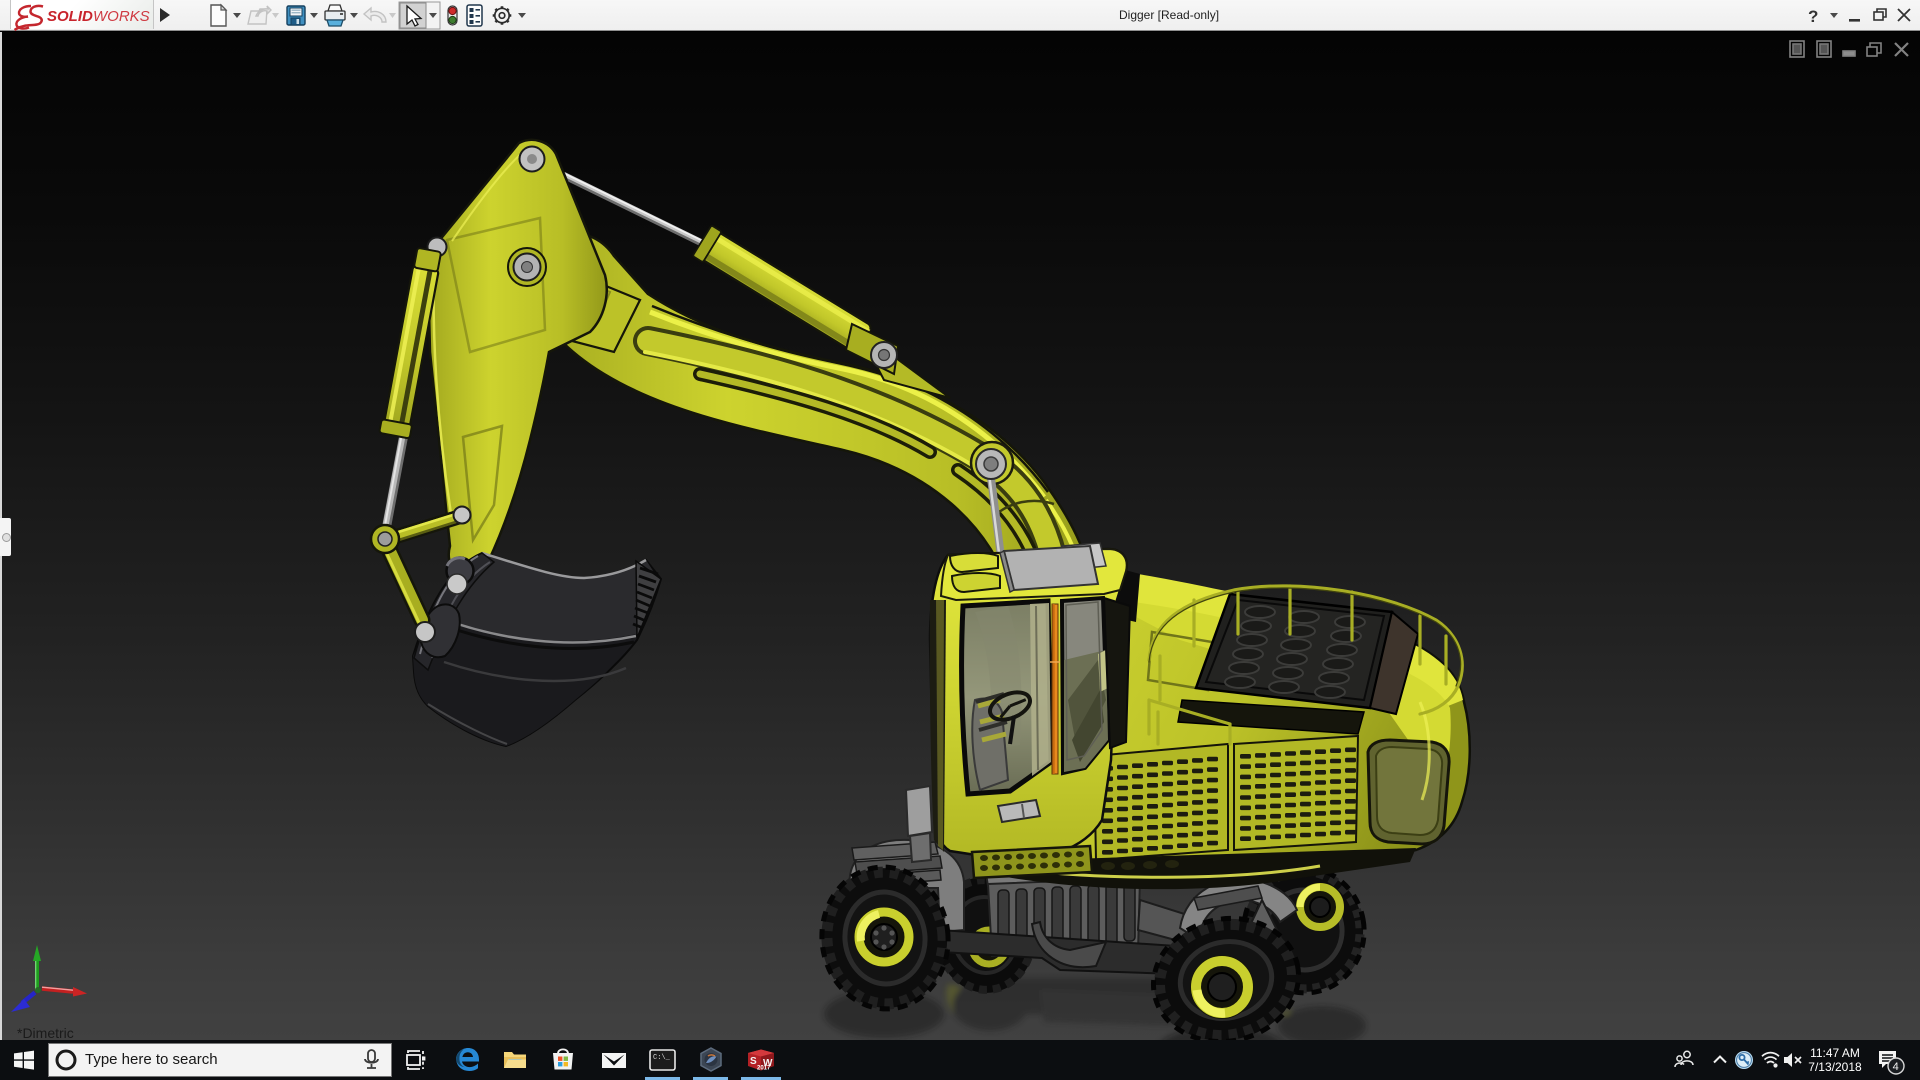 This screenshot has height=1080, width=1920. Describe the element at coordinates (764, 1069) in the screenshot. I see `svg-text: 2017` at that location.